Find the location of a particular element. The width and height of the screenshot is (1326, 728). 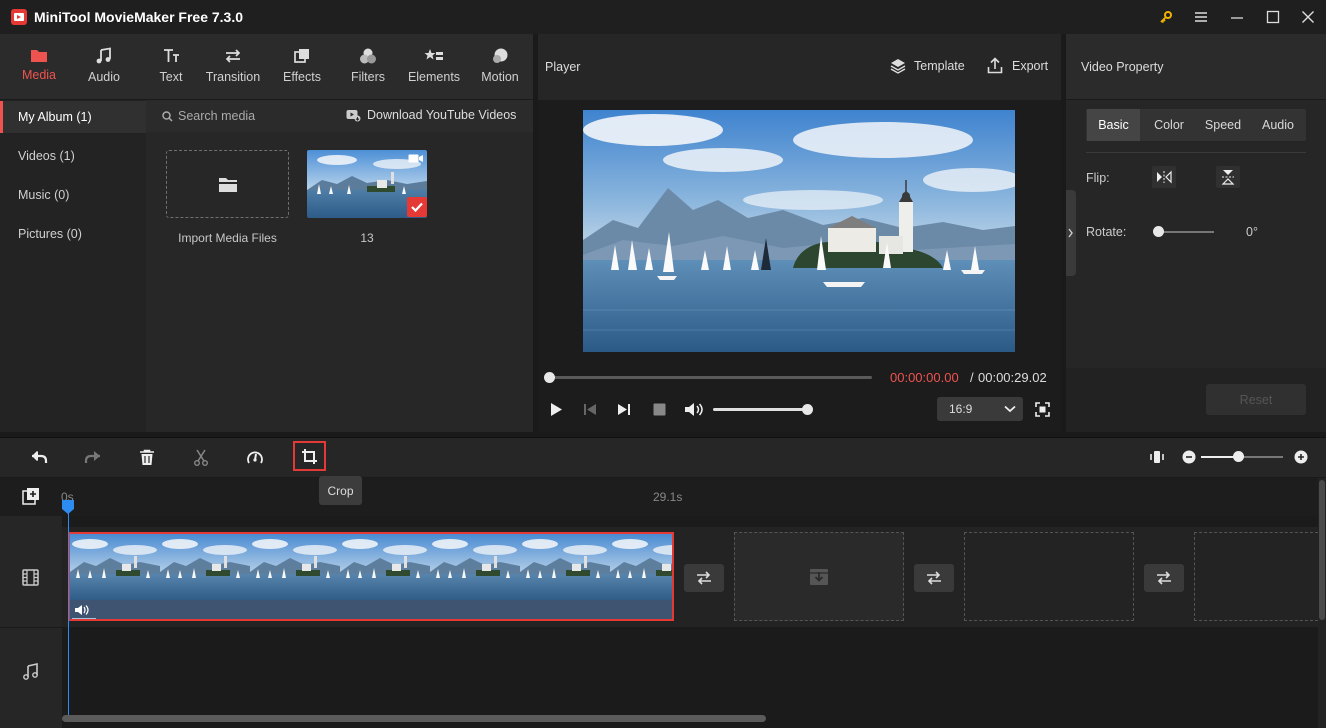

rotate-label: Rotate: is located at coordinates (1106, 232).